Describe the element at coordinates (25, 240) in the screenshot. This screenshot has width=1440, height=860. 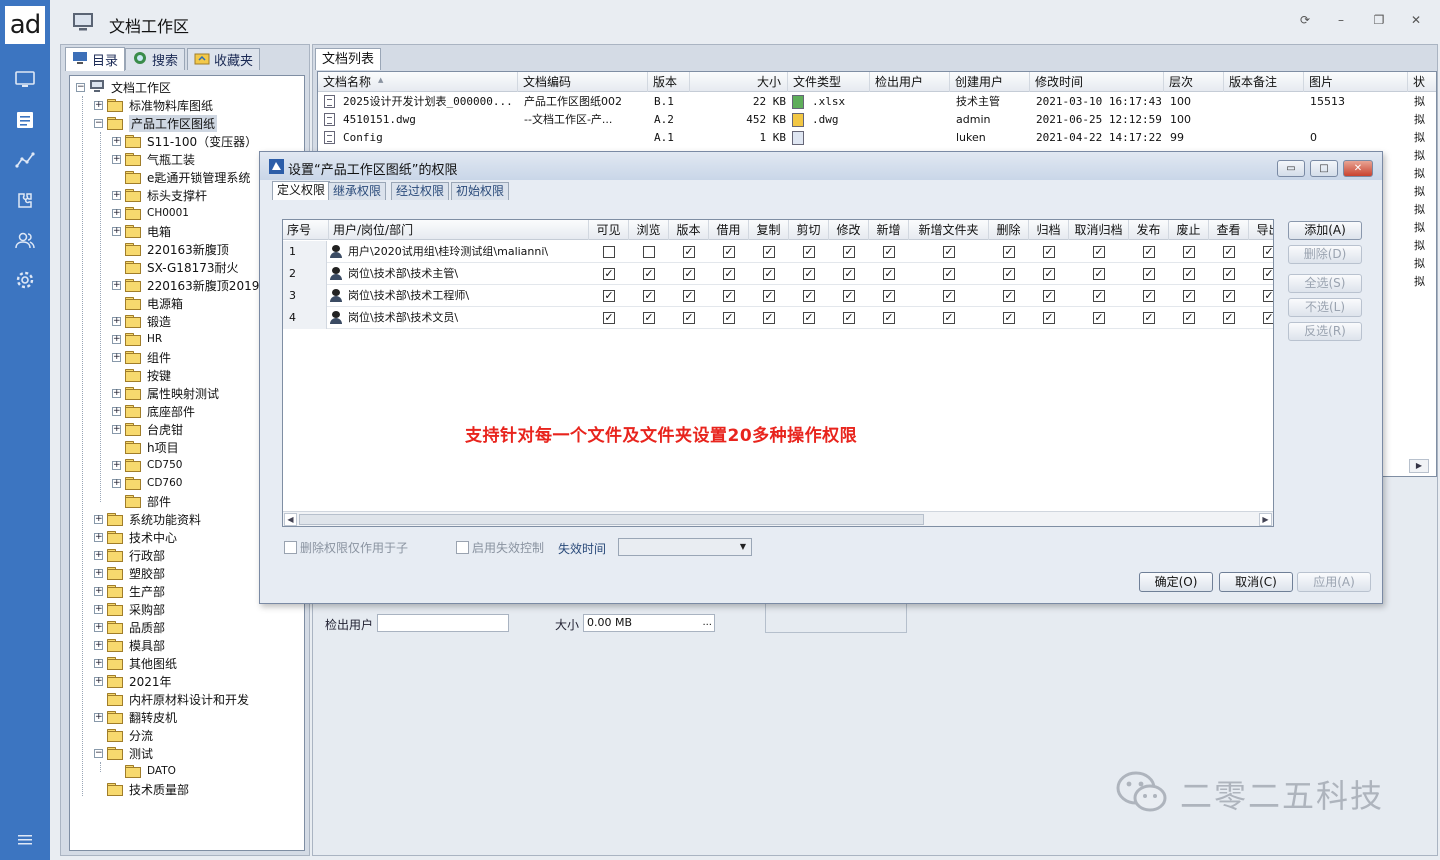
I see `users-icon` at that location.